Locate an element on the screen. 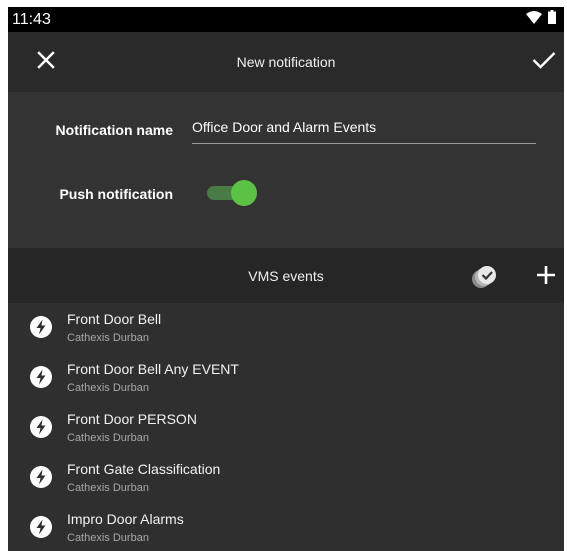 This screenshot has width=567, height=551. app-bar: New notification is located at coordinates (286, 62).